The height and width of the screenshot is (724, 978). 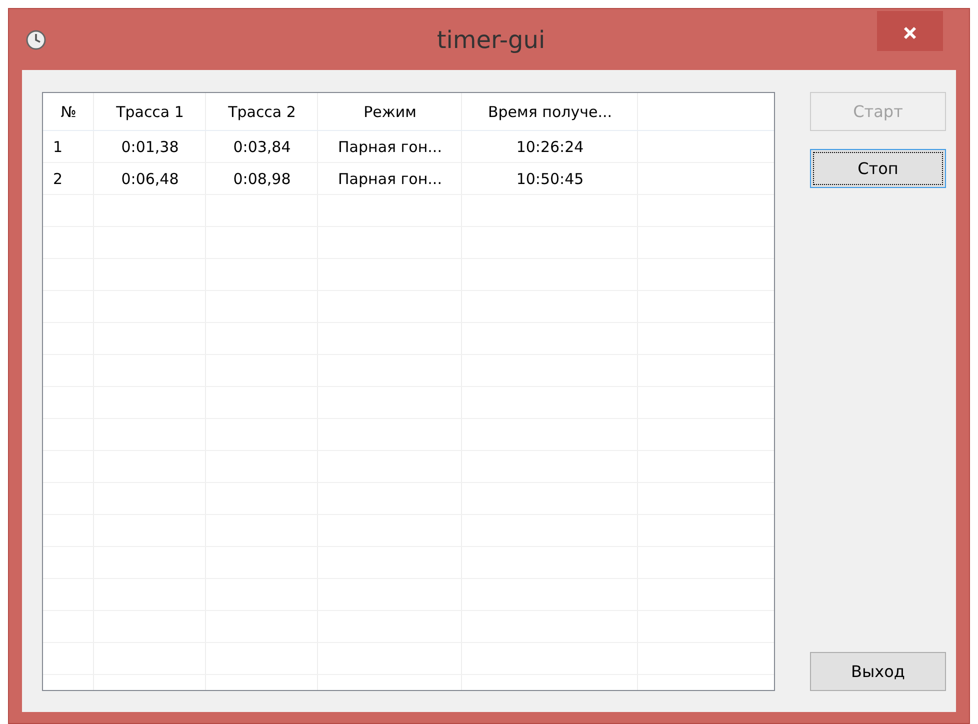 What do you see at coordinates (262, 179) in the screenshot?
I see `table-cell-text: 0:08,98` at bounding box center [262, 179].